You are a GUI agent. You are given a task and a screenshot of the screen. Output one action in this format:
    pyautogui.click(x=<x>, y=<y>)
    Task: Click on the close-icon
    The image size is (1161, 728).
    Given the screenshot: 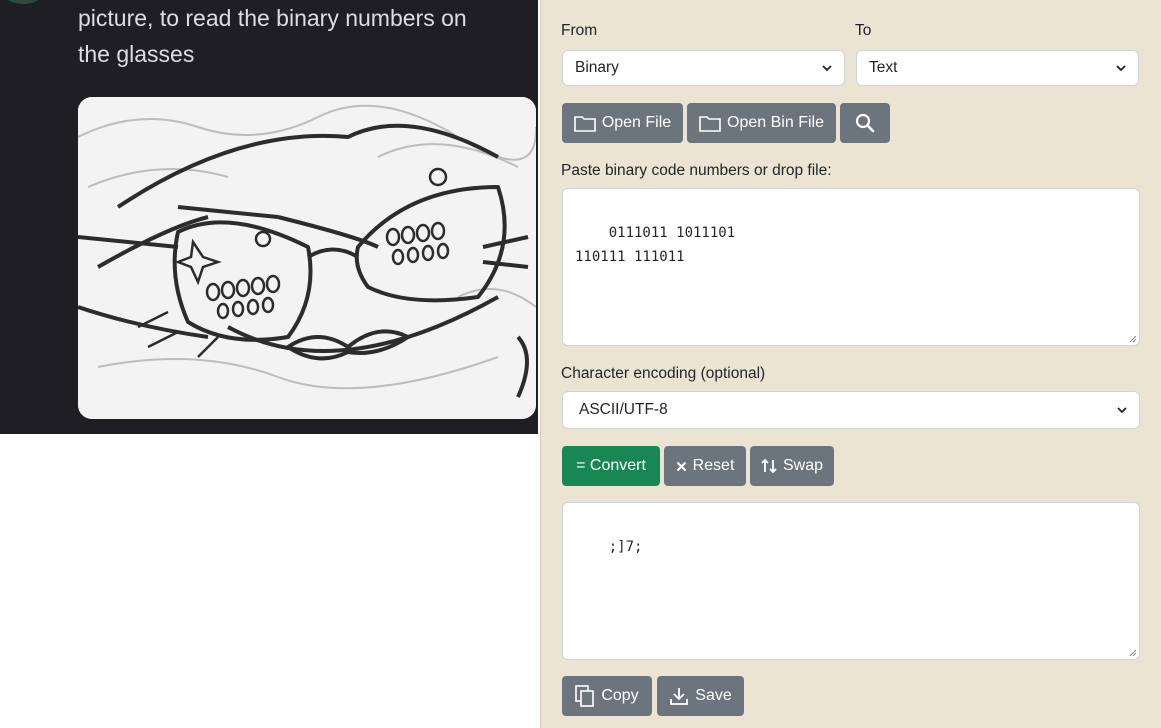 What is the action you would take?
    pyautogui.click(x=681, y=466)
    